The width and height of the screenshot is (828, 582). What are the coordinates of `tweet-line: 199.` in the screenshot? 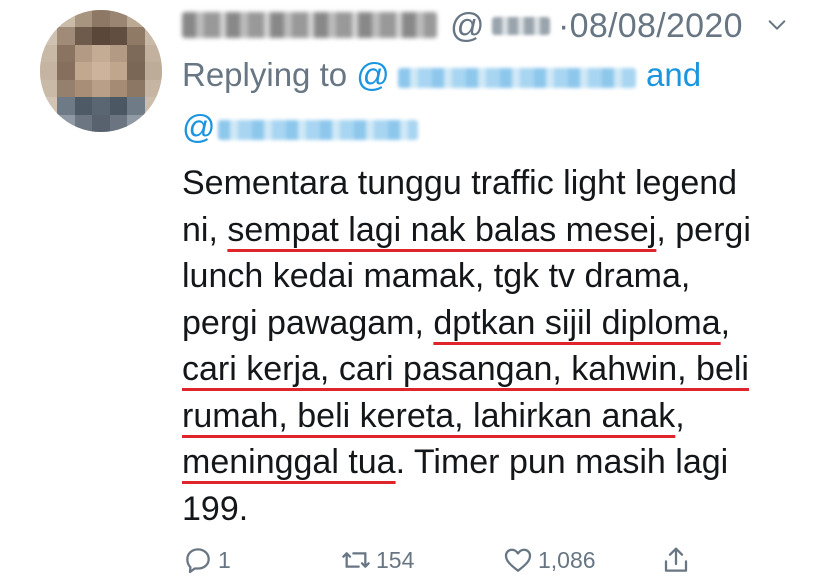 It's located at (502, 509).